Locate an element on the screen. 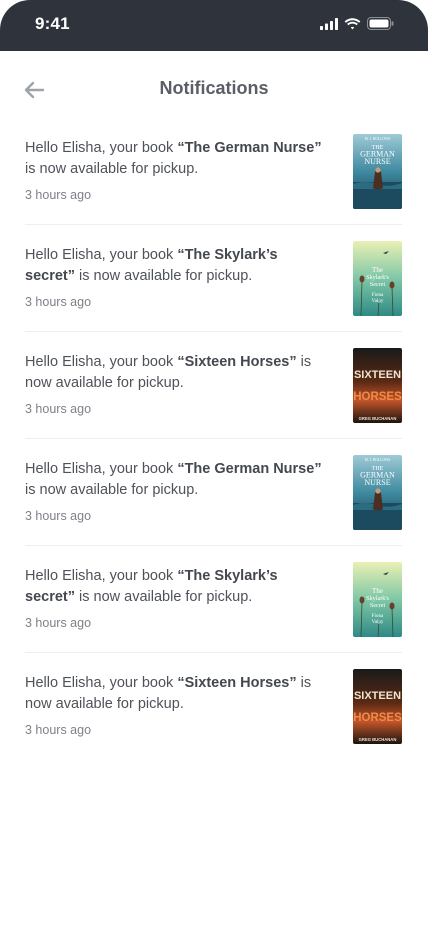 This screenshot has width=428, height=926. status-bar: 9:41 is located at coordinates (214, 25).